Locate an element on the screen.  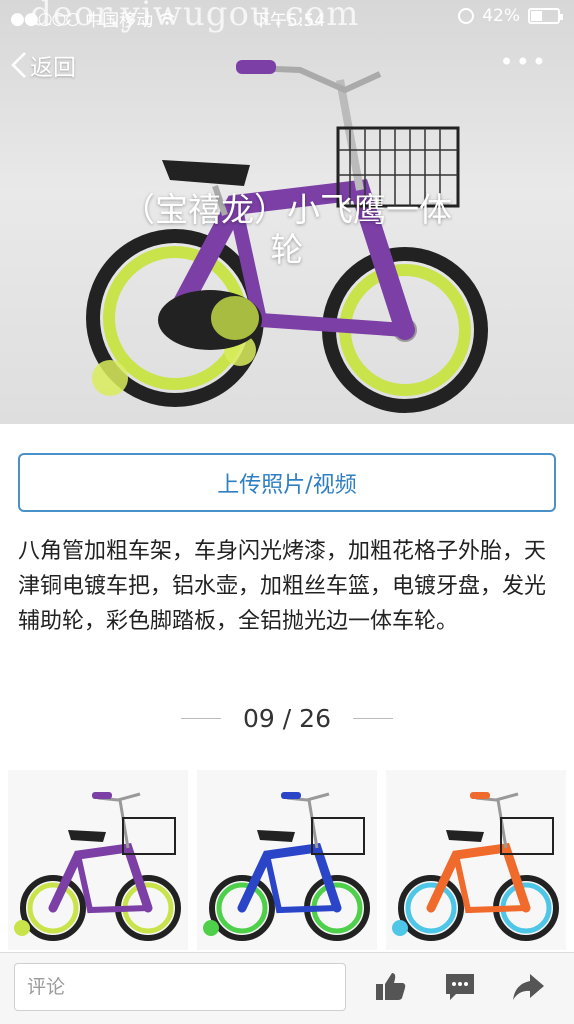
thumbnail-blue-bike is located at coordinates (287, 860).